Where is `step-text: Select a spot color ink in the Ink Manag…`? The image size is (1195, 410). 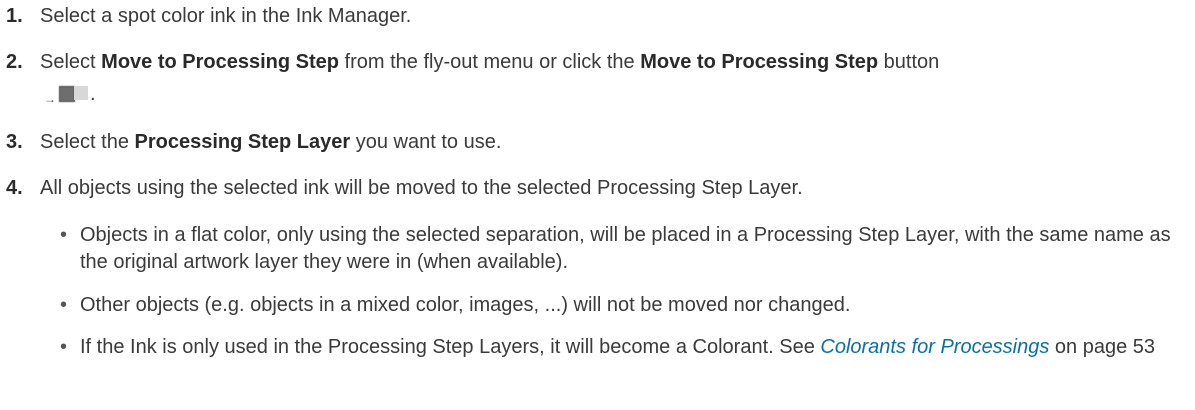
step-text: Select a spot color ink in the Ink Manag… is located at coordinates (226, 16).